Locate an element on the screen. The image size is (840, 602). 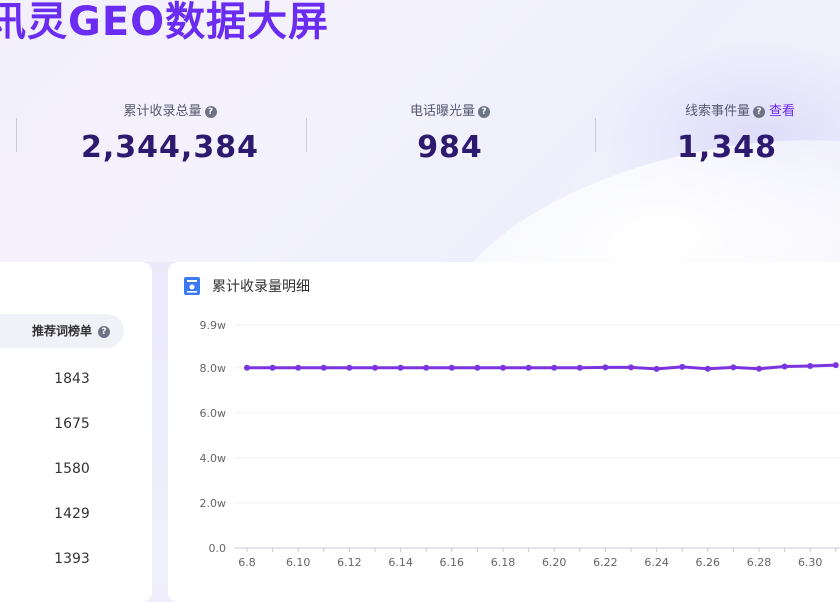
x-tick-label: 6.16 is located at coordinates (452, 562).